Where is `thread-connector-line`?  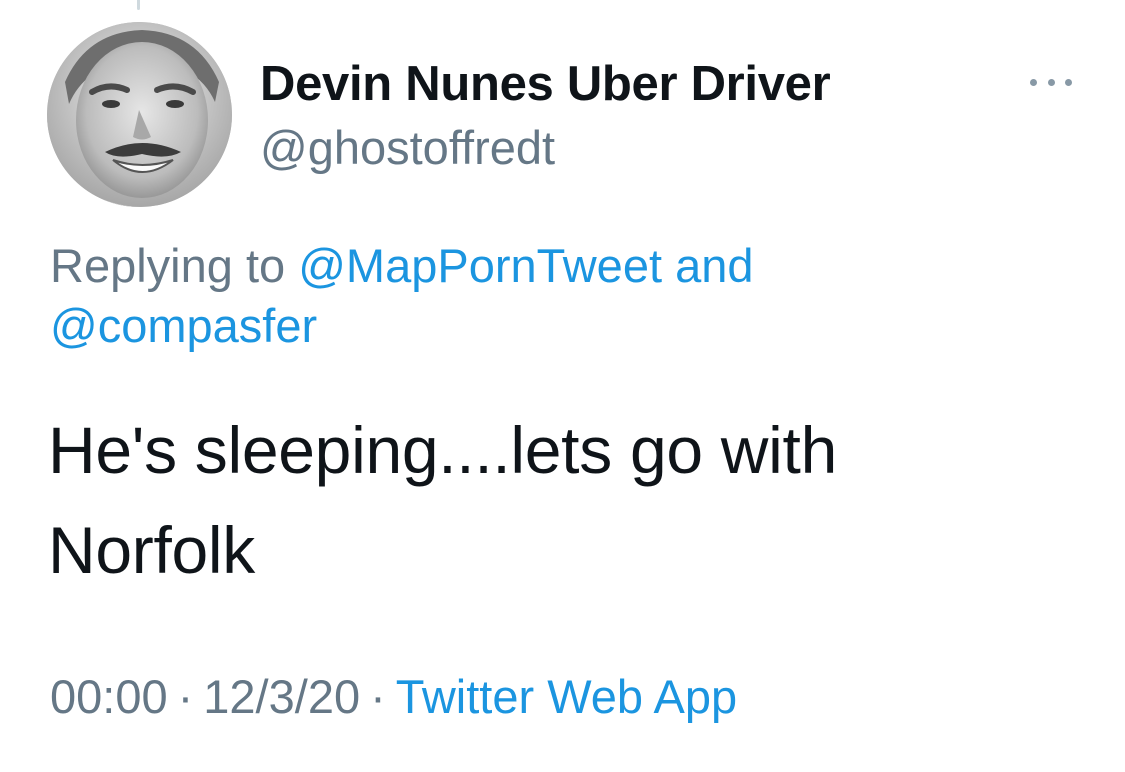
thread-connector-line is located at coordinates (138, 5).